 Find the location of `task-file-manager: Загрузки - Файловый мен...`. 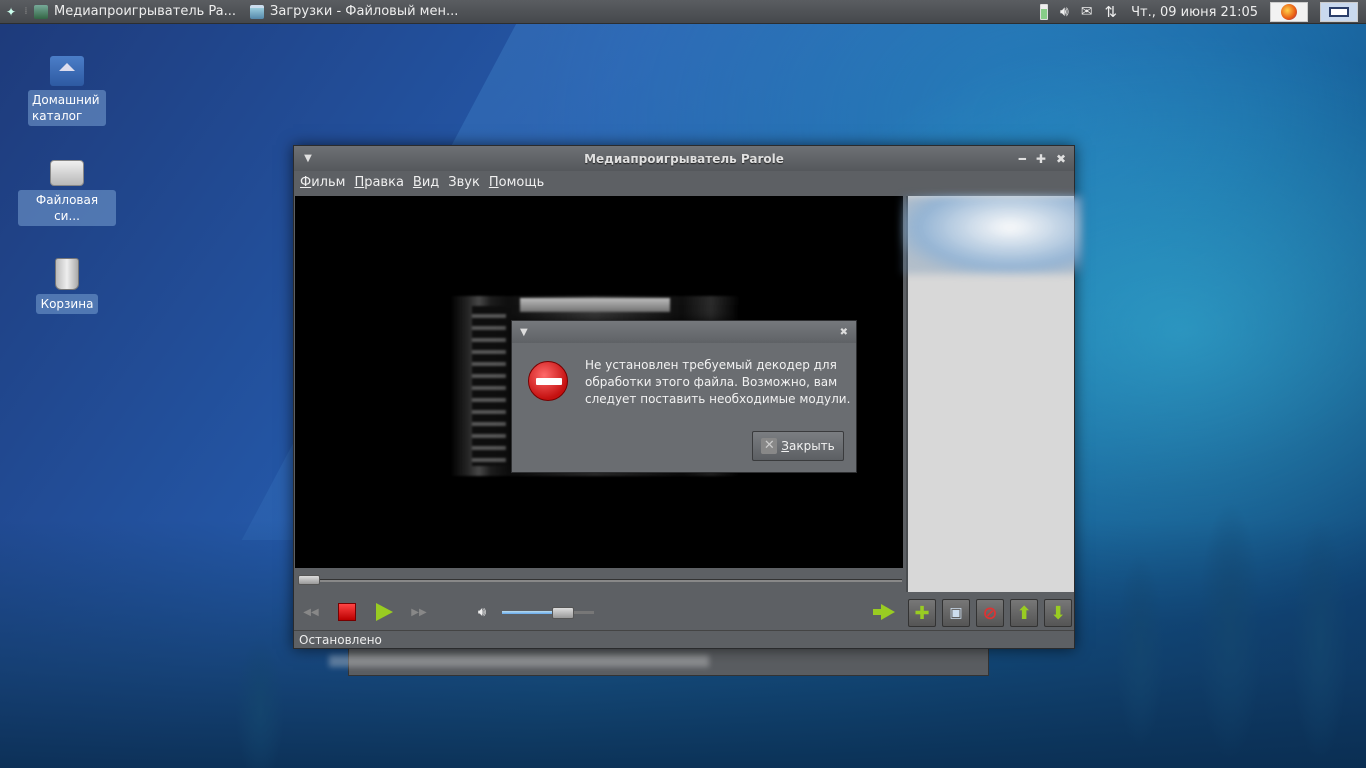

task-file-manager: Загрузки - Файловый мен... is located at coordinates (354, 12).